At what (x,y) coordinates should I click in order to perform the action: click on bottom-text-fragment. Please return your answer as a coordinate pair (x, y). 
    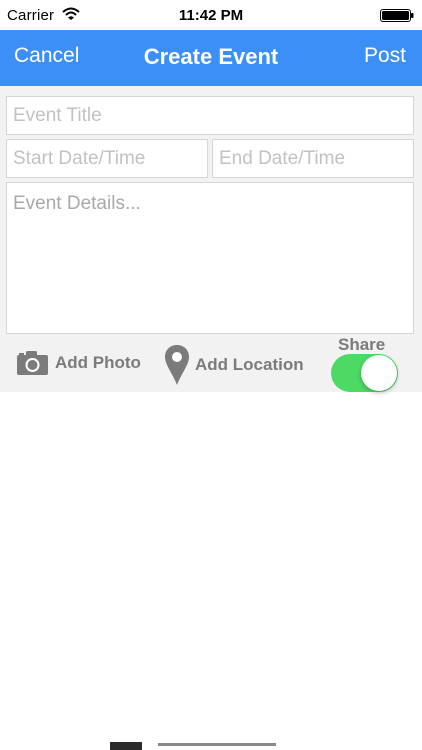
    Looking at the image, I should click on (217, 744).